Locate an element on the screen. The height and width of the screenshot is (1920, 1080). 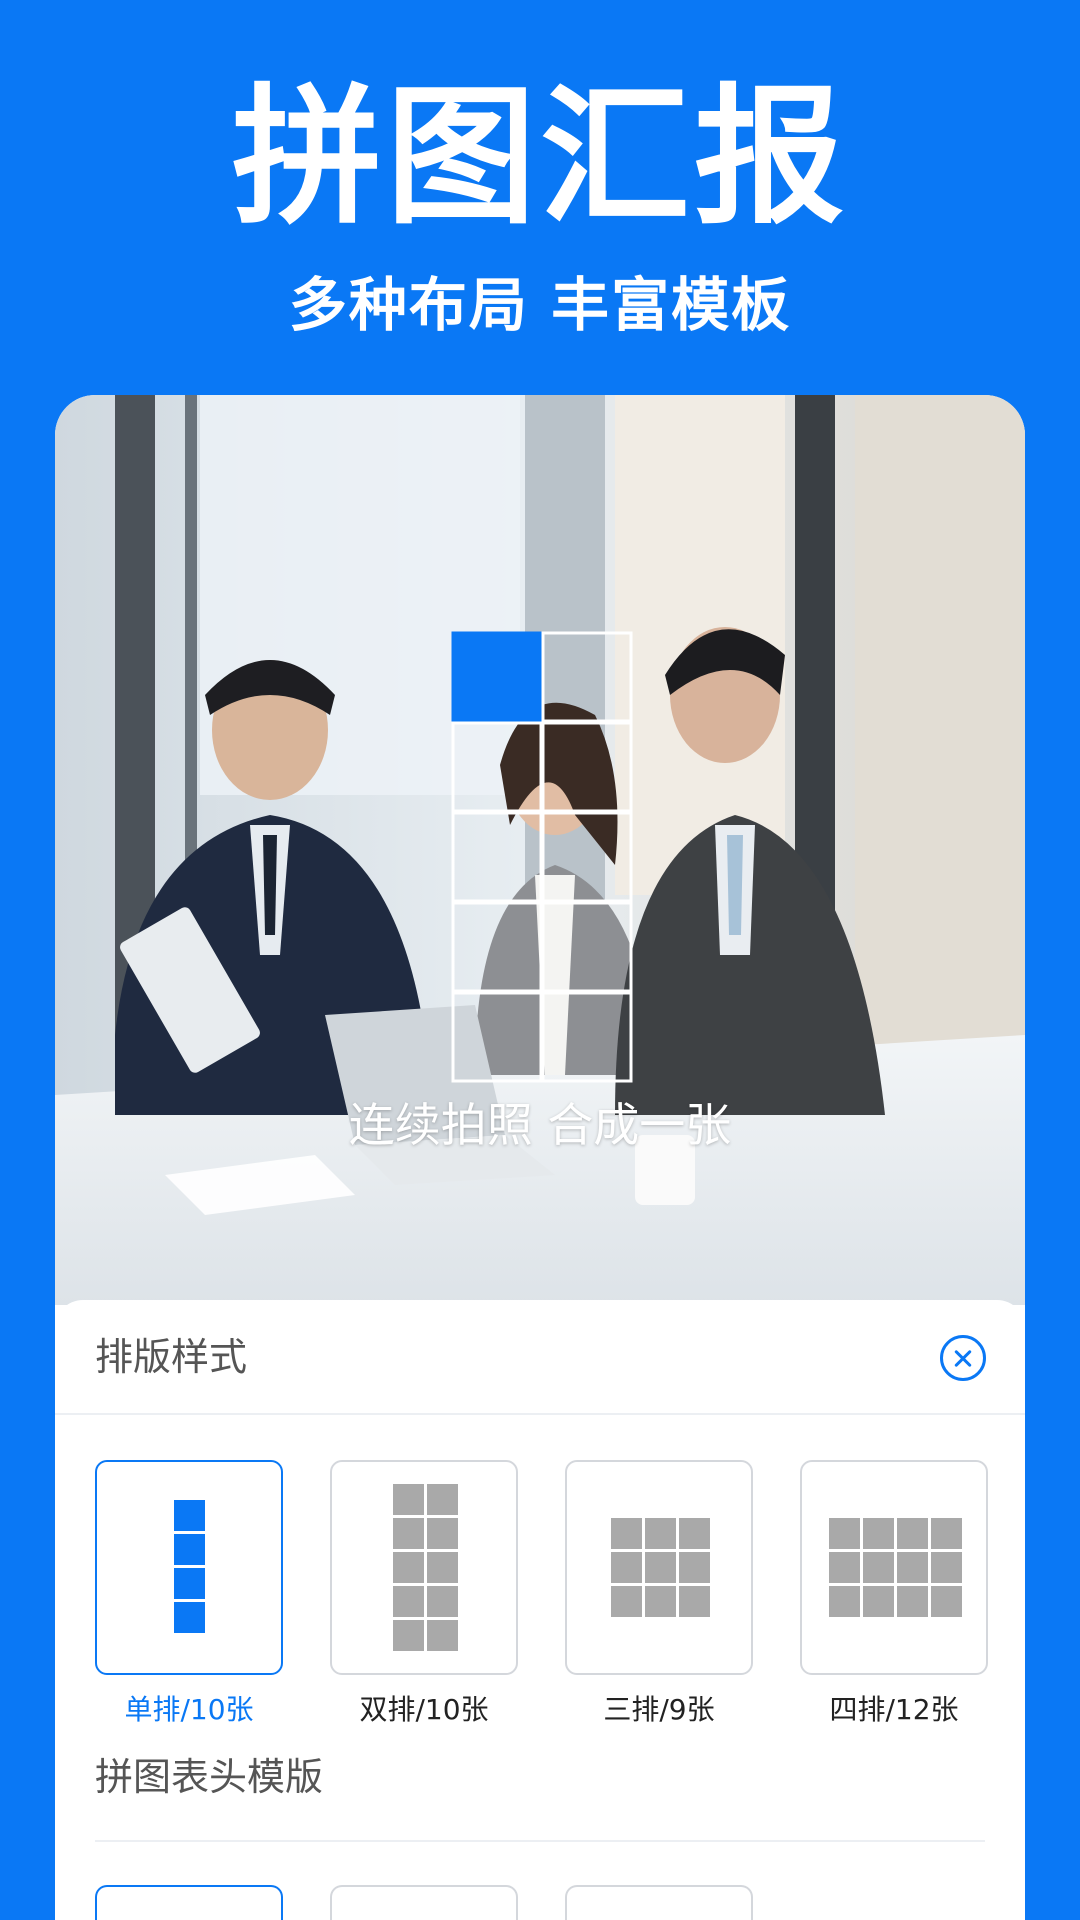
single-column-icon is located at coordinates (189, 1566).